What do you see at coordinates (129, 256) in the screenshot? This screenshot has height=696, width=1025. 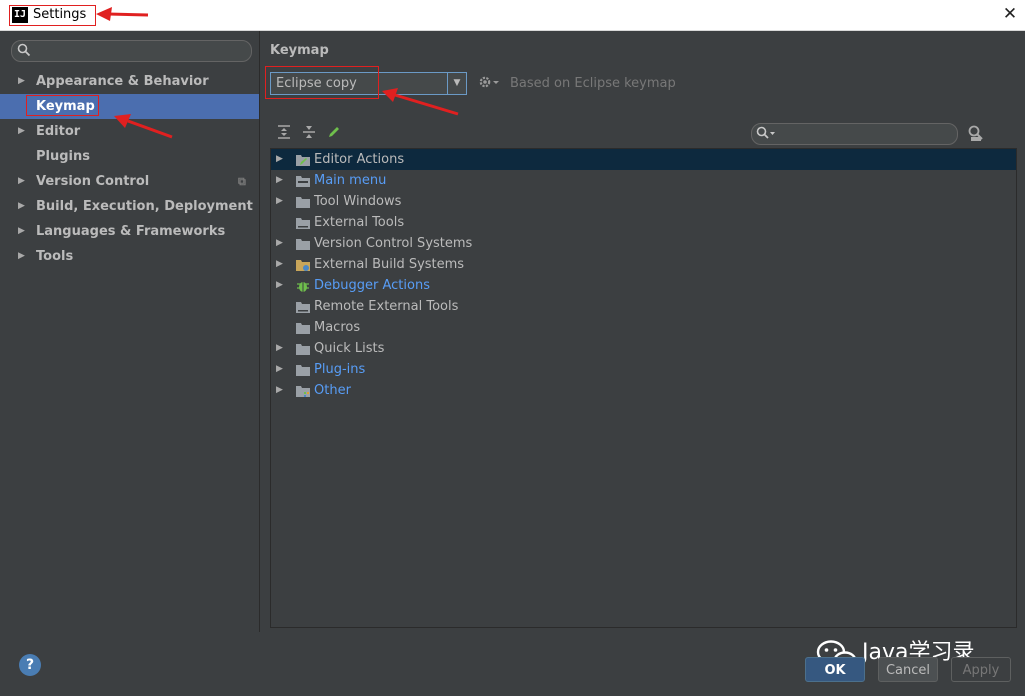 I see `sidebar-item-tools: ▶ Tools` at bounding box center [129, 256].